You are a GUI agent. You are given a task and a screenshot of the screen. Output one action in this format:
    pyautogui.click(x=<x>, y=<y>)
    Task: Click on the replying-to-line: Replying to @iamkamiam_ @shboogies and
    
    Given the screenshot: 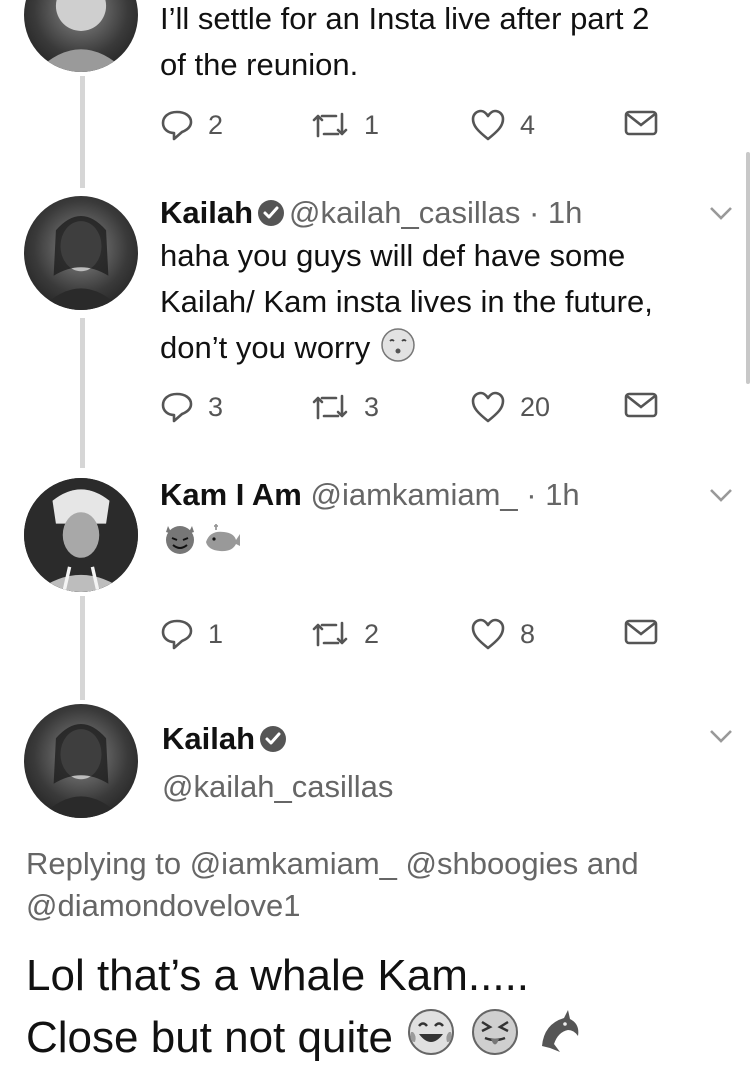 What is the action you would take?
    pyautogui.click(x=376, y=864)
    